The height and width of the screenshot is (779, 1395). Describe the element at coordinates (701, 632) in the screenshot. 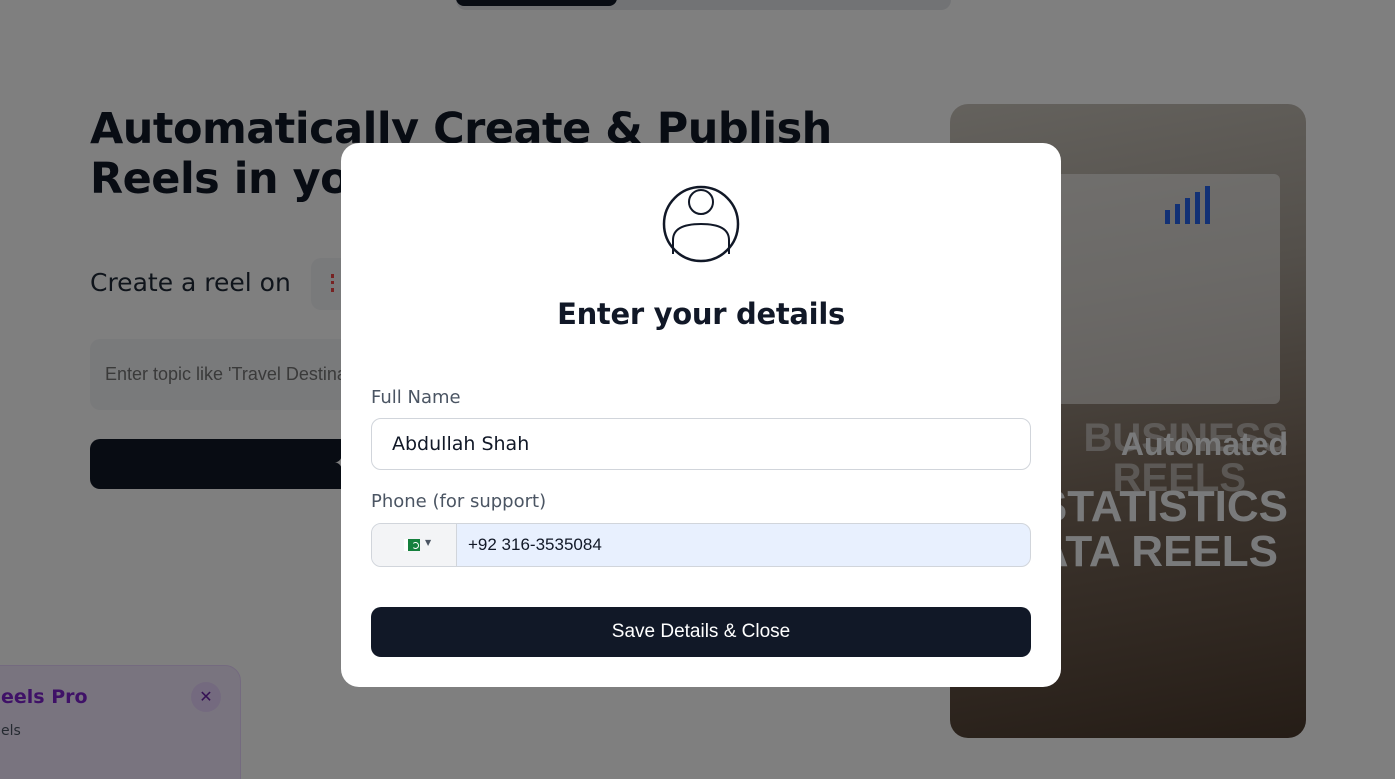

I see `save-details-button: Save Details & Close` at that location.